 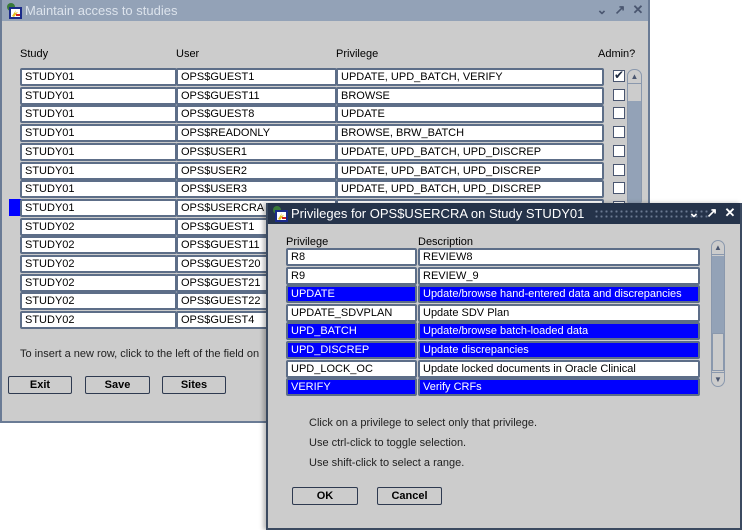 I want to click on save-button: Save, so click(x=117, y=385).